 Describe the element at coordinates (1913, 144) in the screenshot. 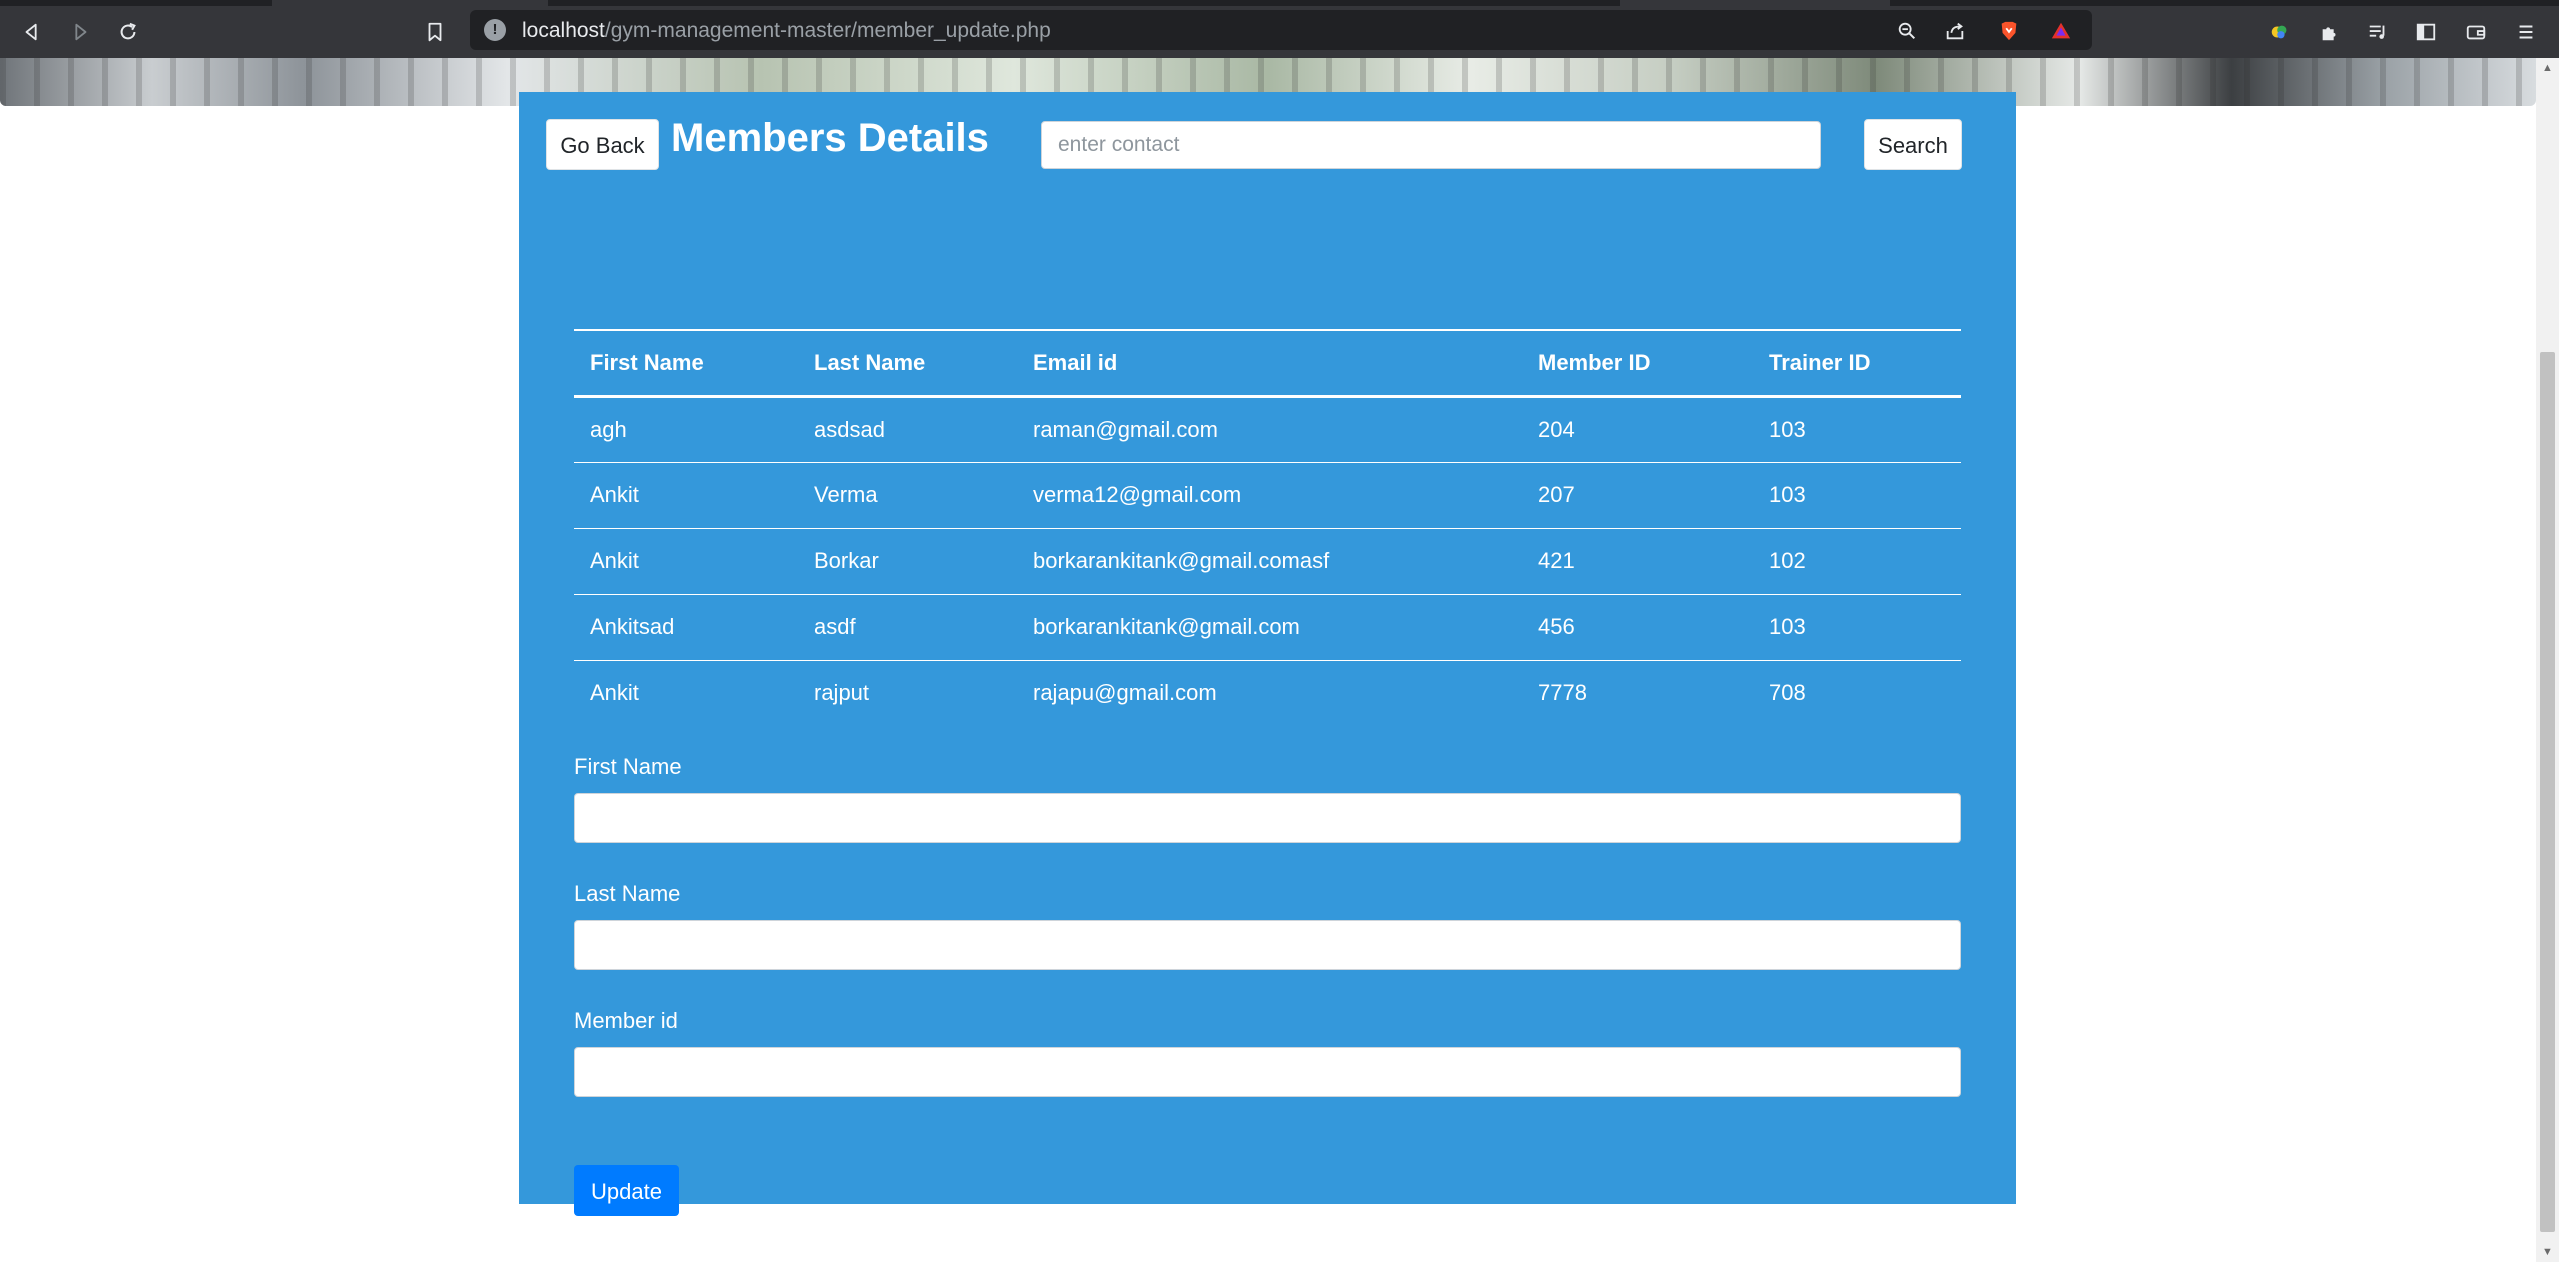

I see `search-button: Search` at that location.